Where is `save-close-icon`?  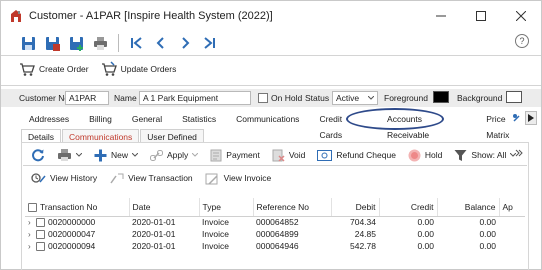 save-close-icon is located at coordinates (52, 43).